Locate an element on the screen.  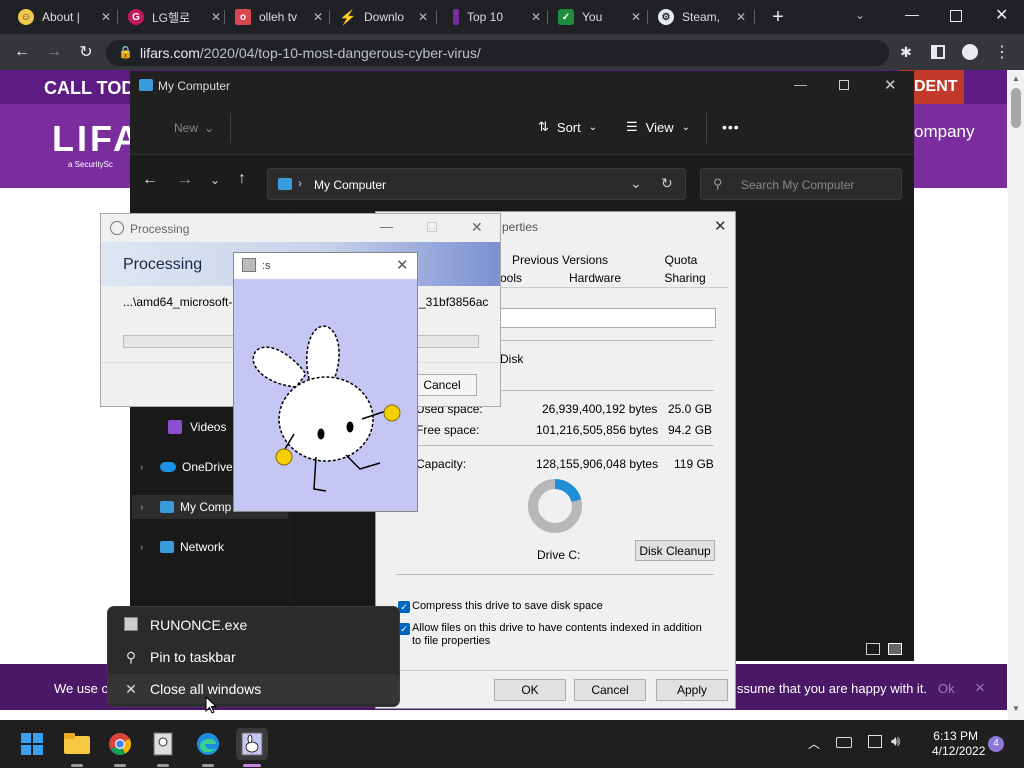
processing-close-icon: ✕ is located at coordinates (477, 227).